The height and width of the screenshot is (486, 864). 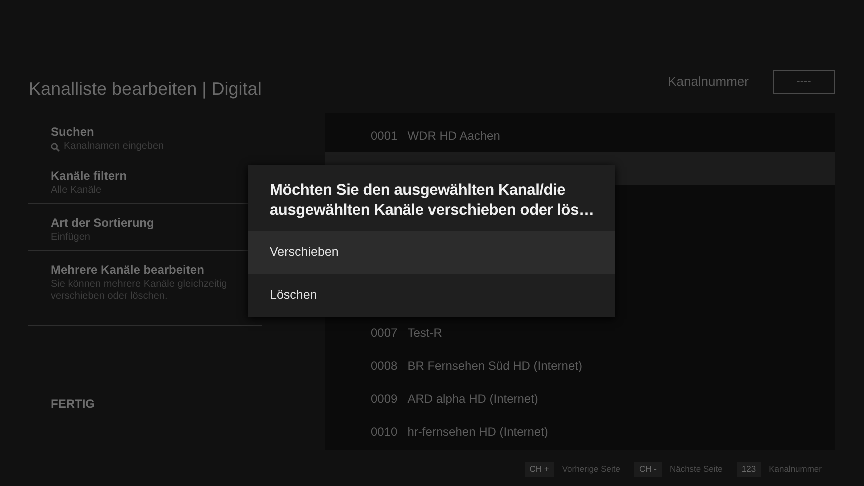 What do you see at coordinates (591, 469) in the screenshot?
I see `hint-label: Vorherige Seite` at bounding box center [591, 469].